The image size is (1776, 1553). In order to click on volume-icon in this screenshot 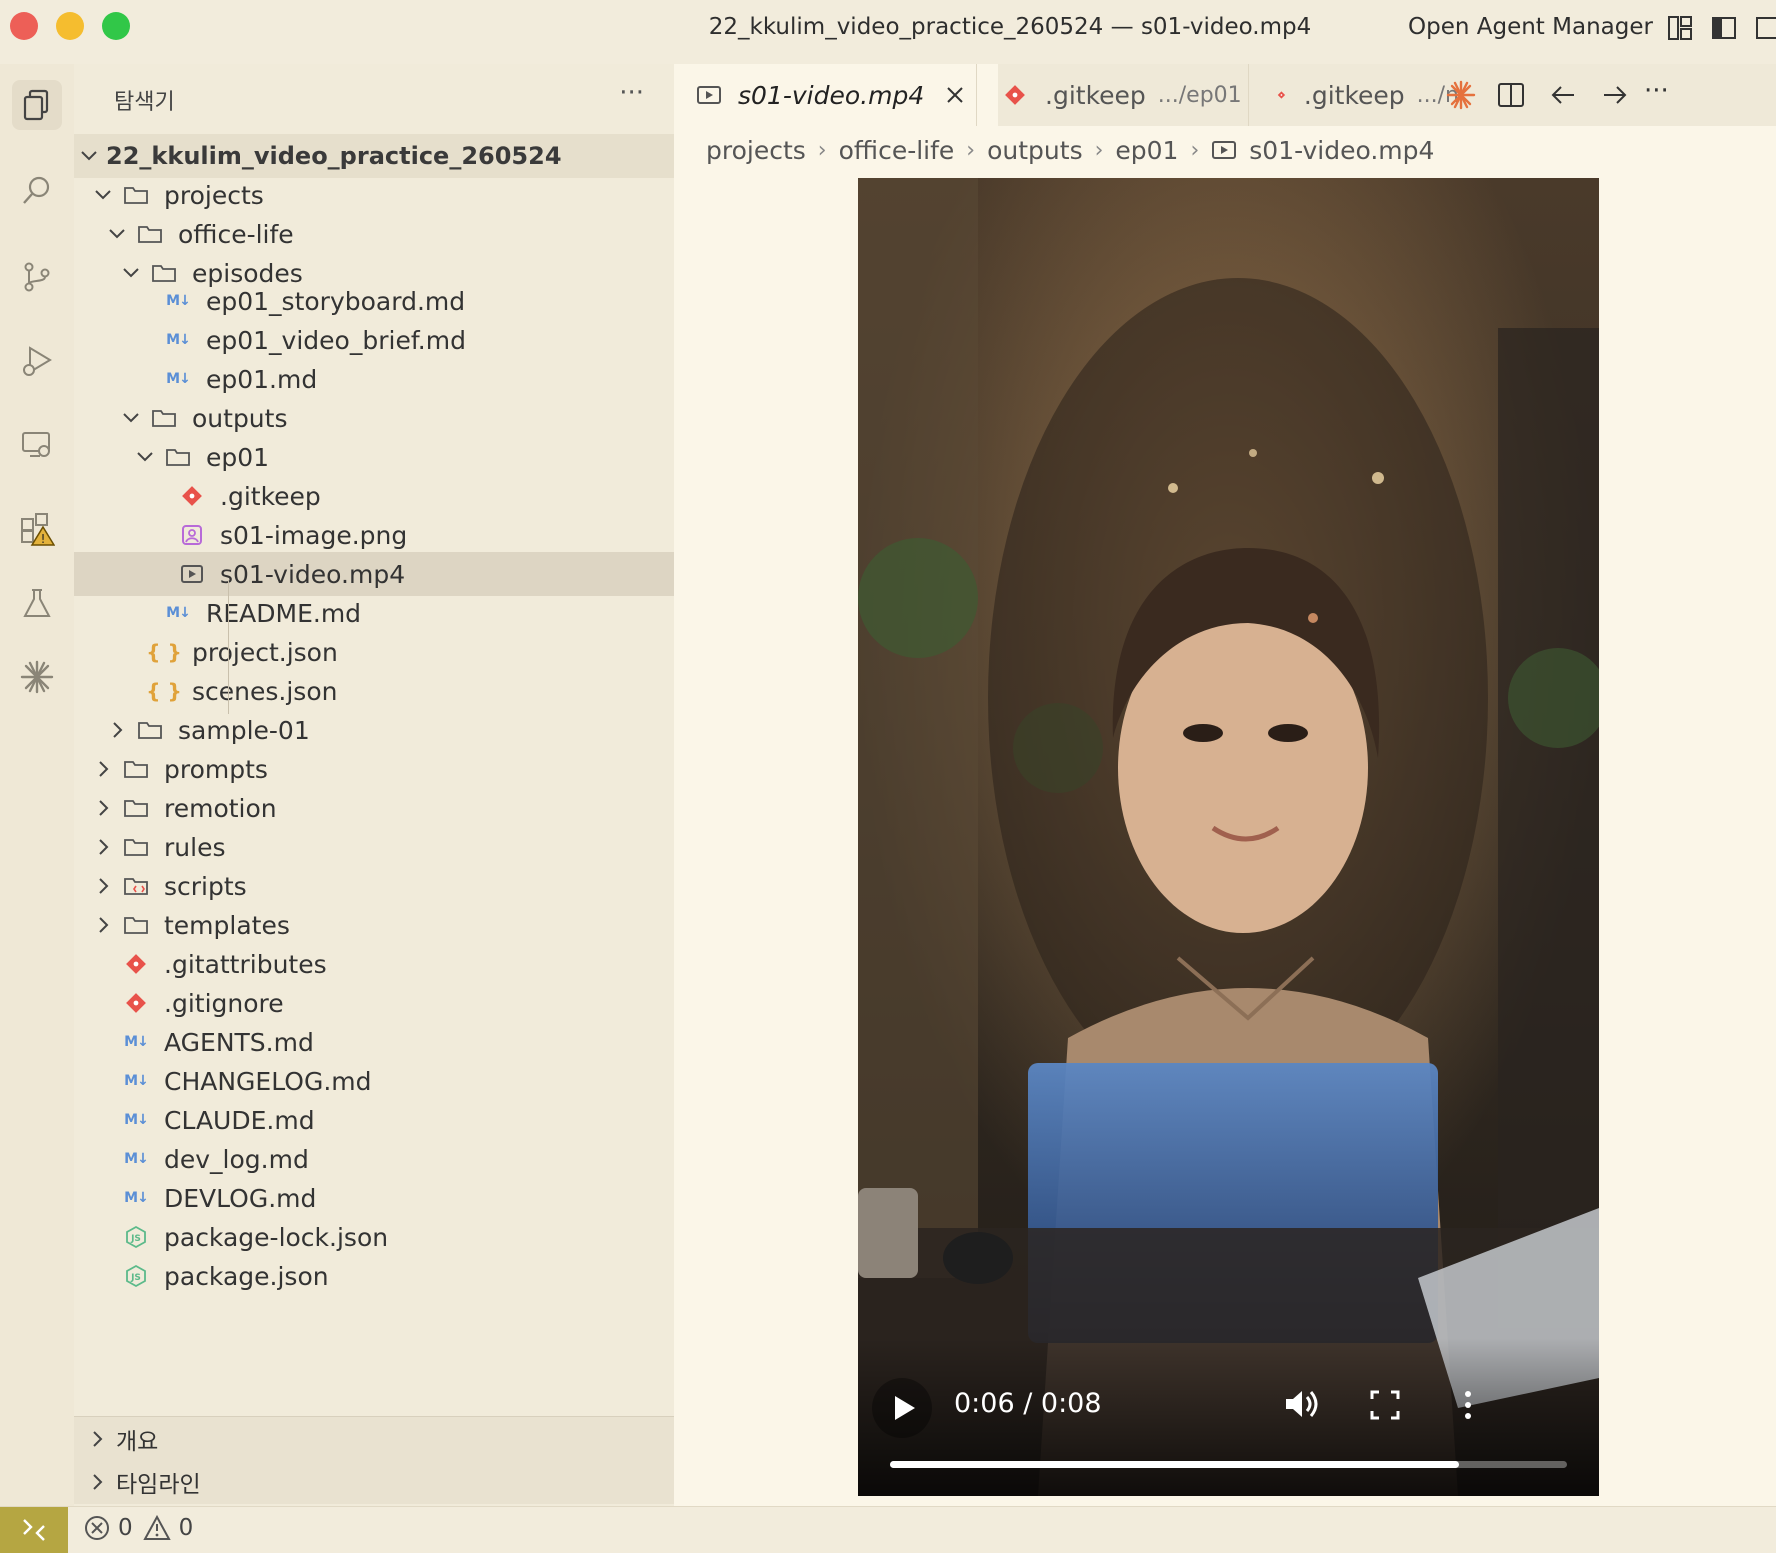, I will do `click(1301, 1404)`.